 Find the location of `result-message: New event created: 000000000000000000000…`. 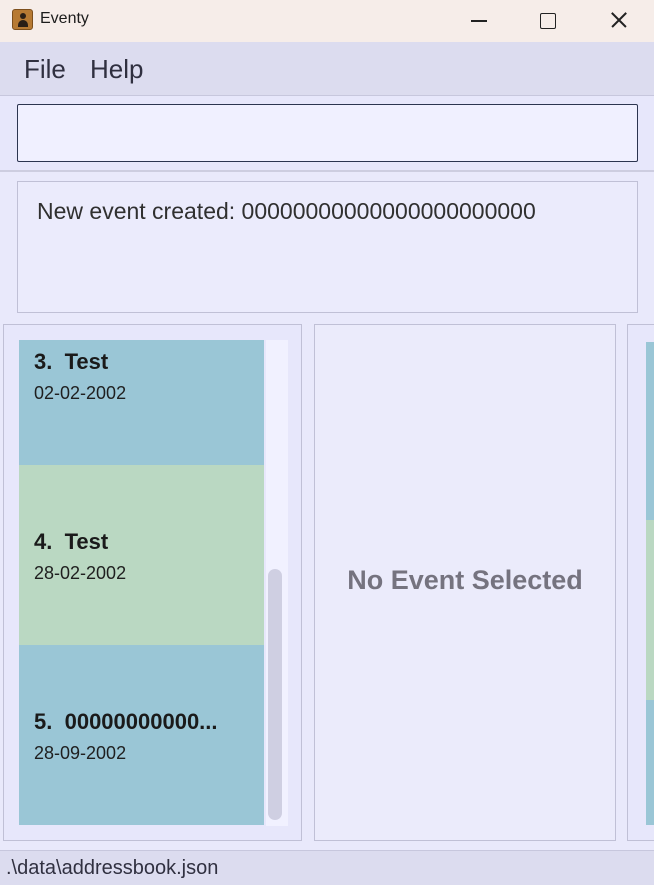

result-message: New event created: 000000000000000000000… is located at coordinates (286, 211).